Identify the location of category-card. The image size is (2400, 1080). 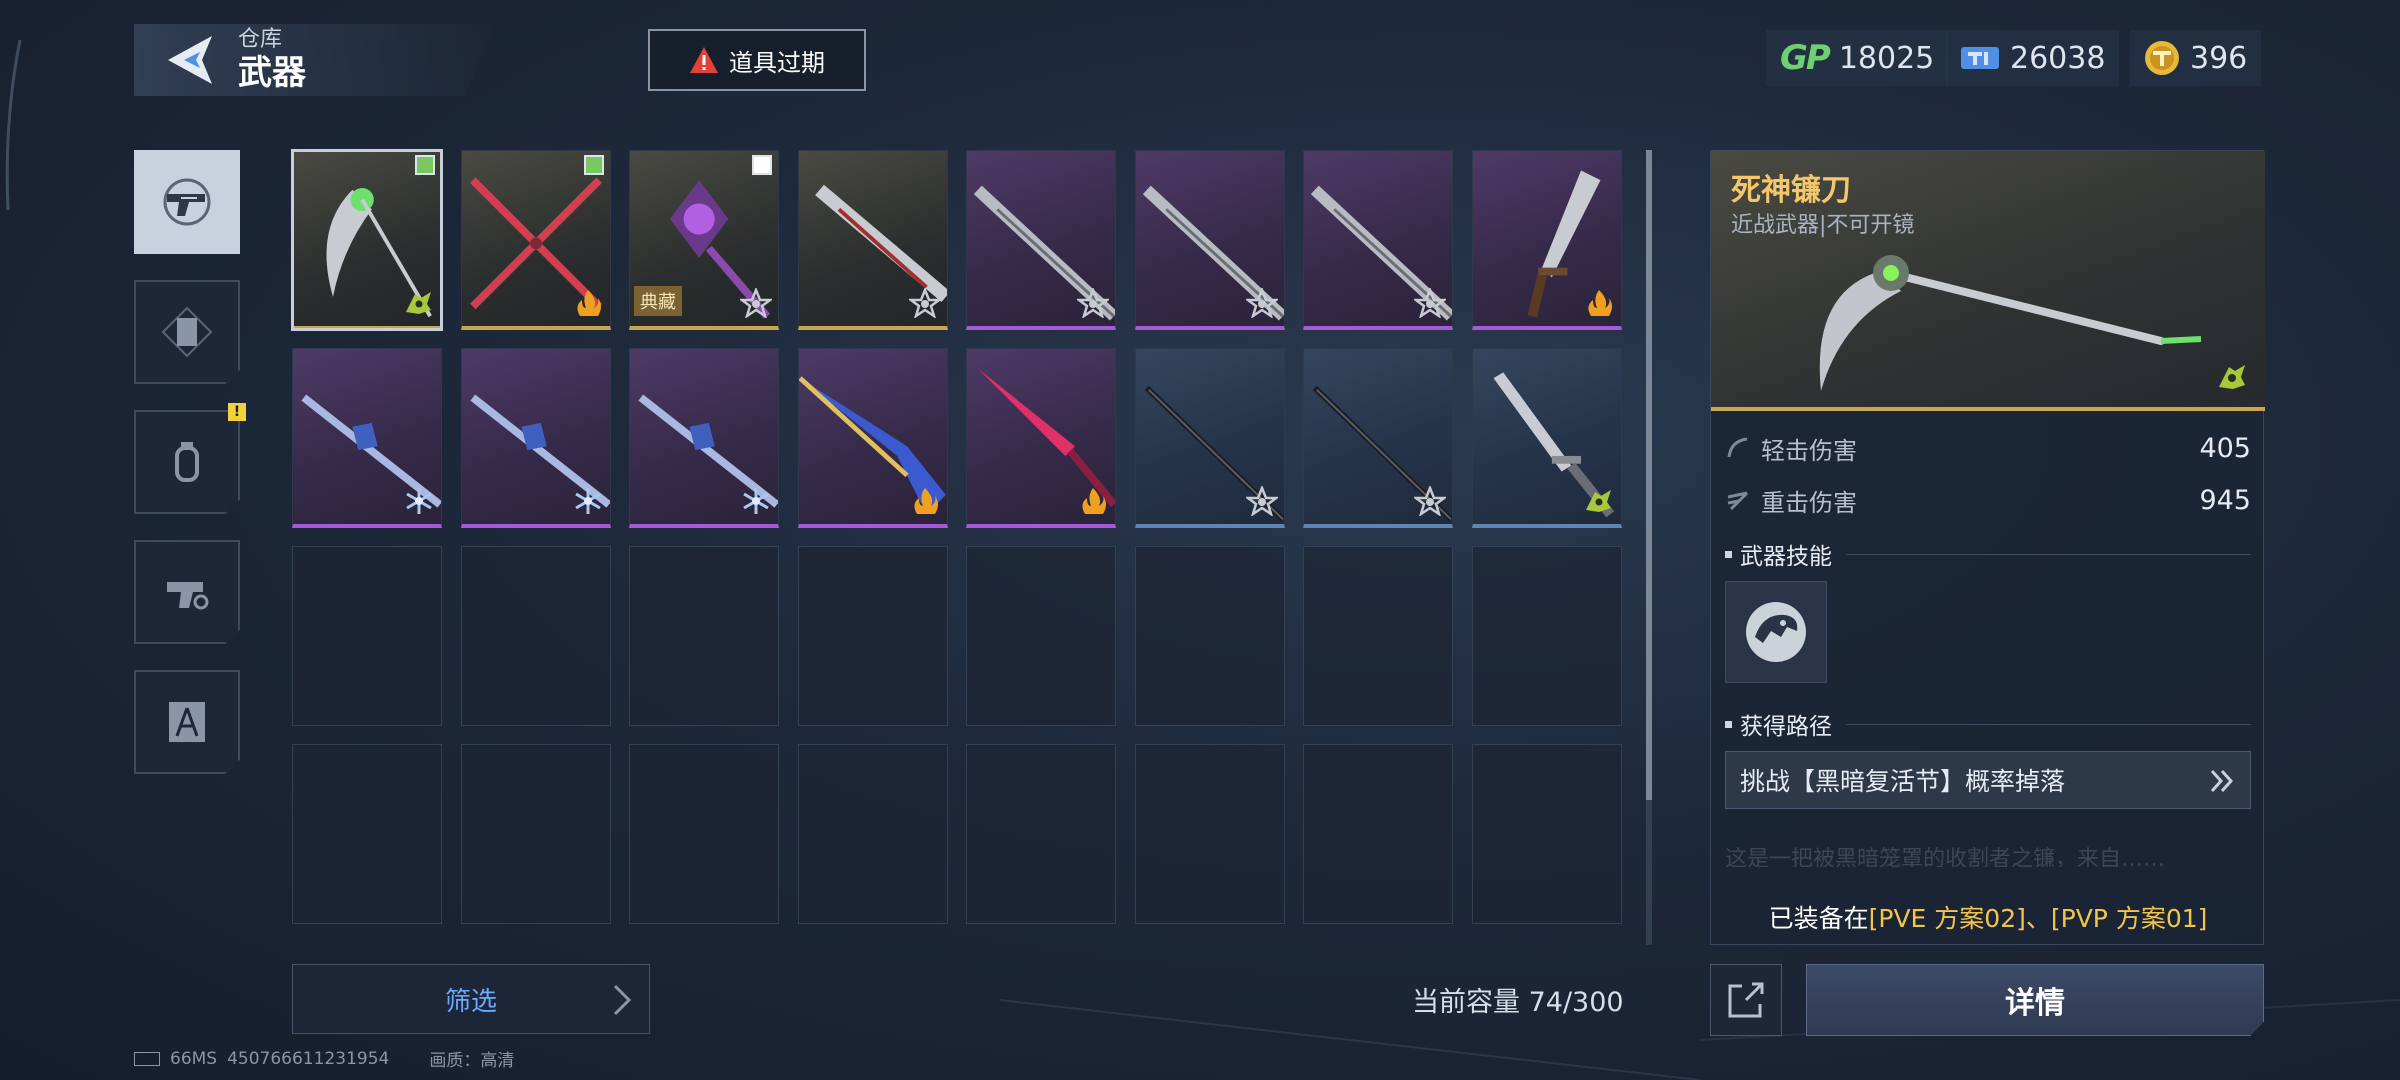
(187, 332).